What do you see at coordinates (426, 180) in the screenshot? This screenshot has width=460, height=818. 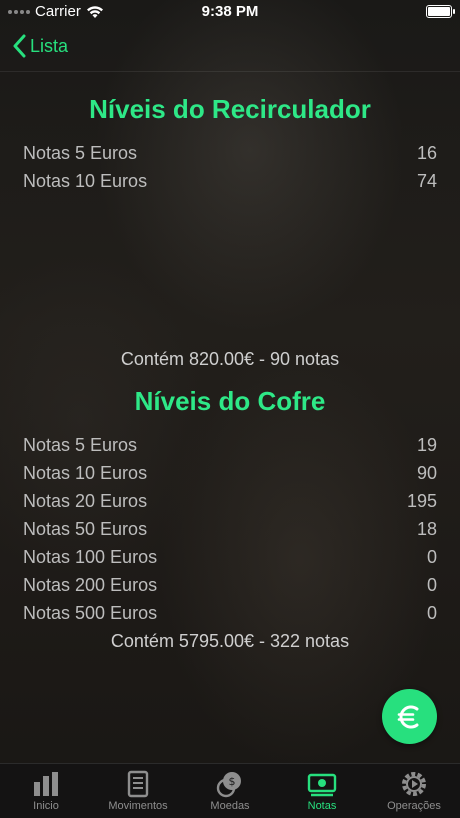 I see `row-value: 74` at bounding box center [426, 180].